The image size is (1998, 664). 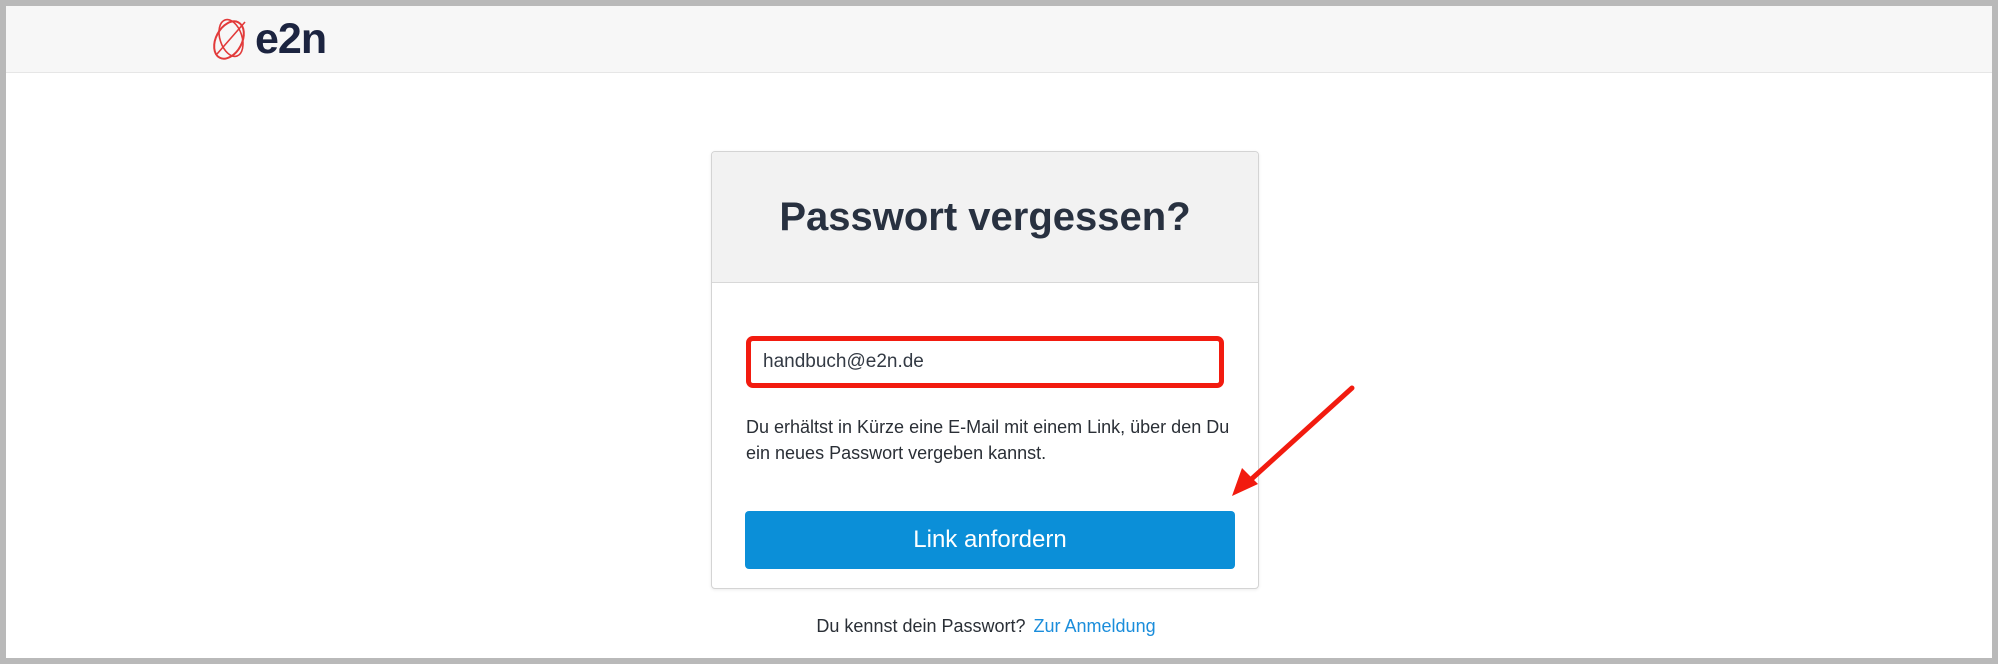 What do you see at coordinates (990, 540) in the screenshot?
I see `request-link-button: Link anfordern` at bounding box center [990, 540].